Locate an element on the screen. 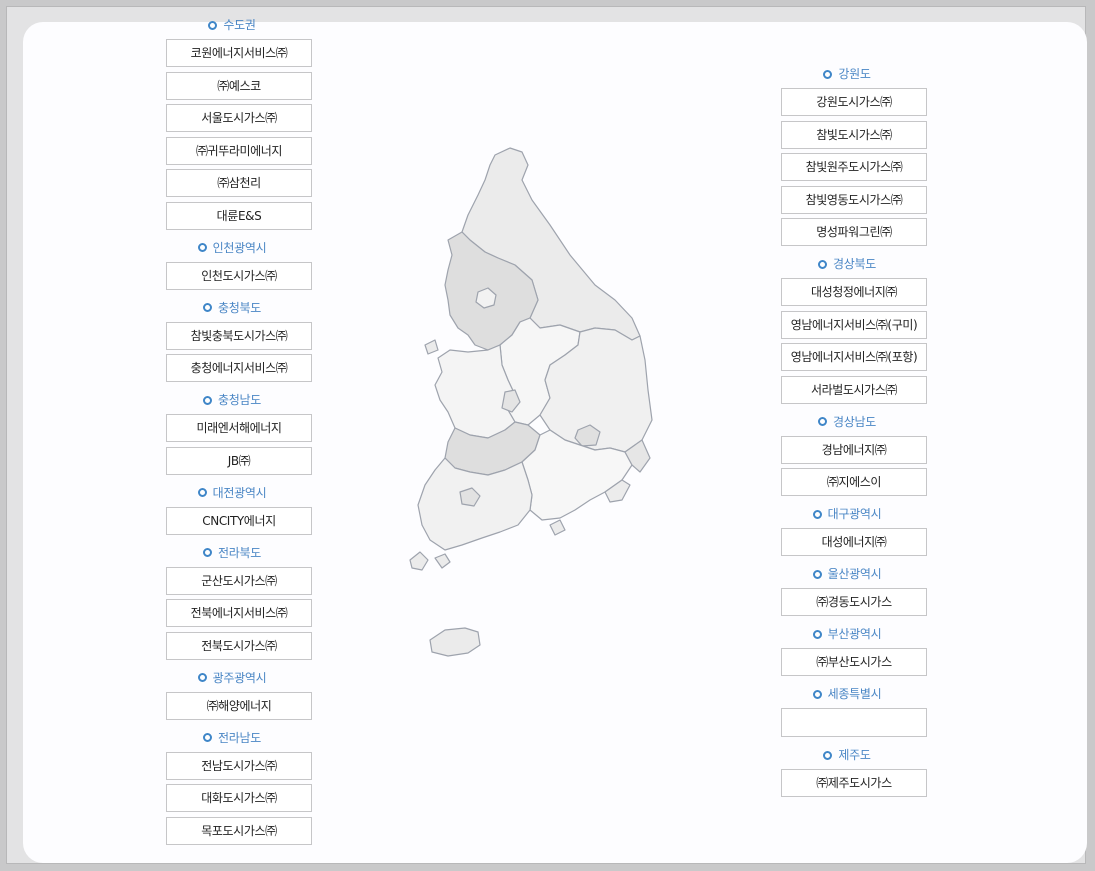 The image size is (1095, 871). region-group: 대구광역시대성에너지㈜ is located at coordinates (854, 530).